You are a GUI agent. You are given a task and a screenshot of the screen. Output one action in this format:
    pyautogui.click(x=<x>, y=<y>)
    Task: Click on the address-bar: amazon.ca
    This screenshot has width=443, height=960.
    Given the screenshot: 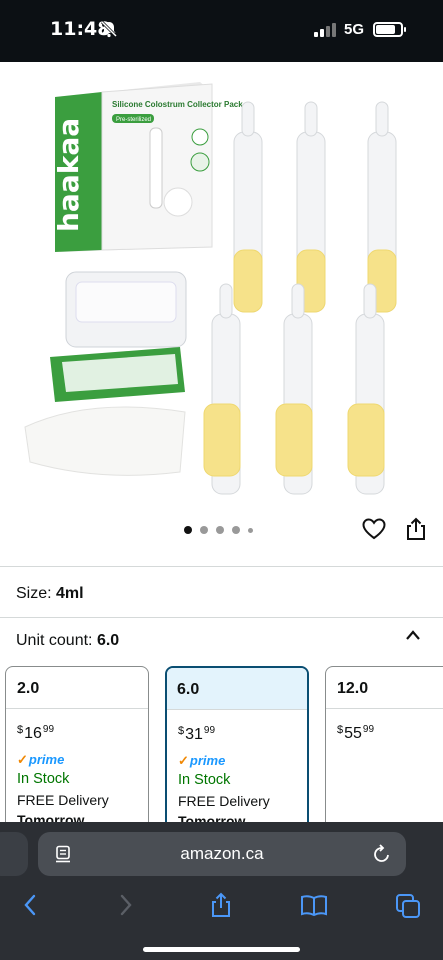 What is the action you would take?
    pyautogui.click(x=222, y=854)
    